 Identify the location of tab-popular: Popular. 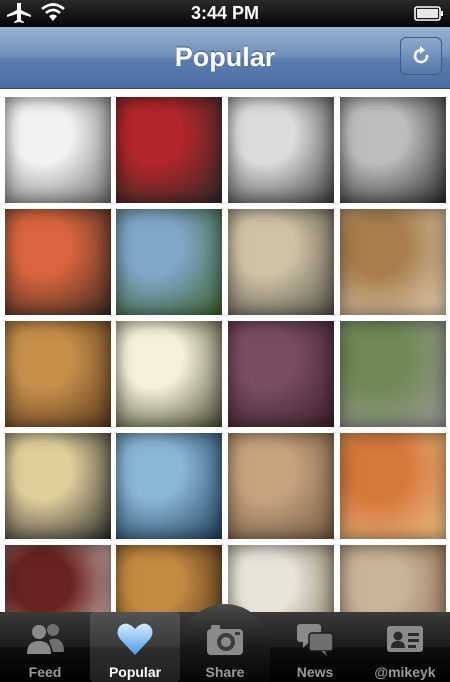
(135, 647).